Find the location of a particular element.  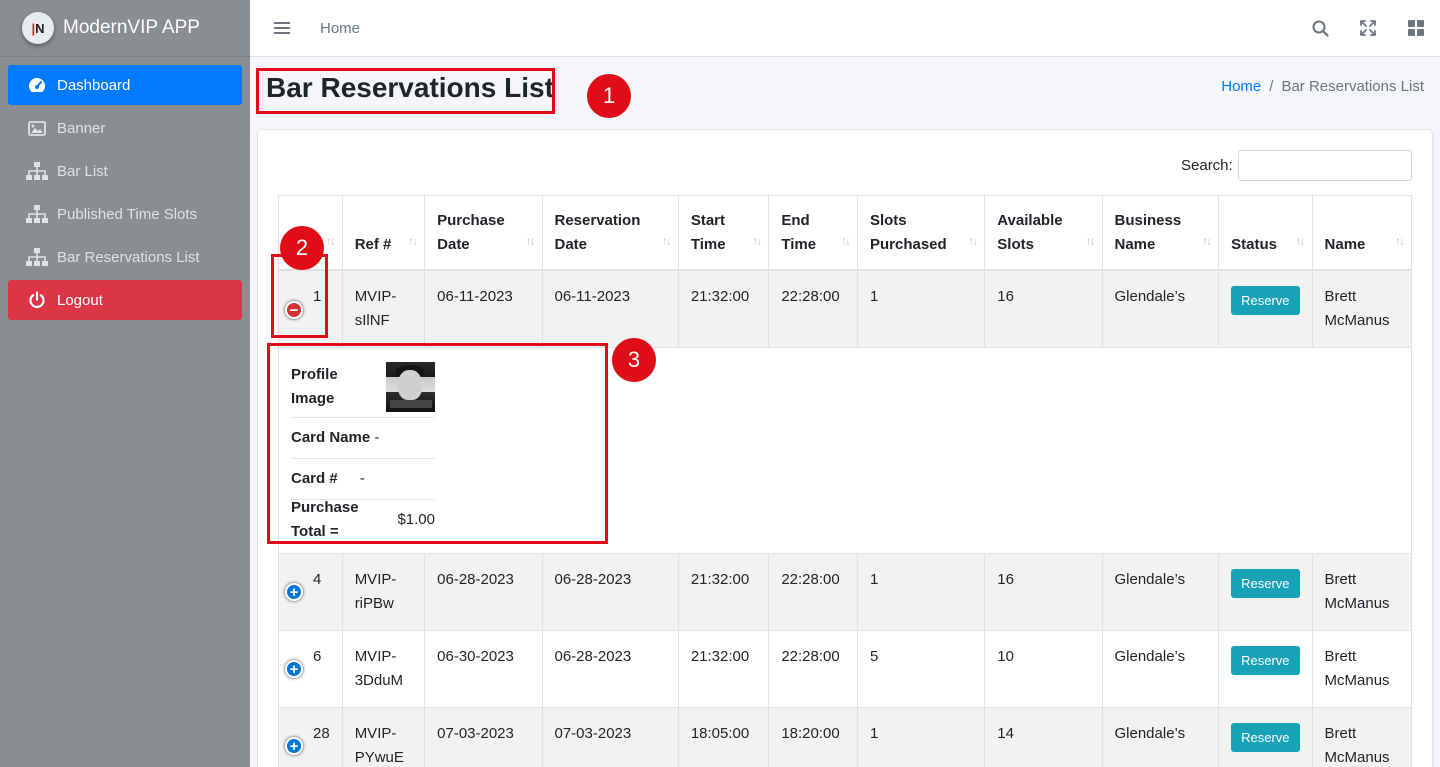

purchase-date-cell: 07-03-2023 is located at coordinates (483, 736).